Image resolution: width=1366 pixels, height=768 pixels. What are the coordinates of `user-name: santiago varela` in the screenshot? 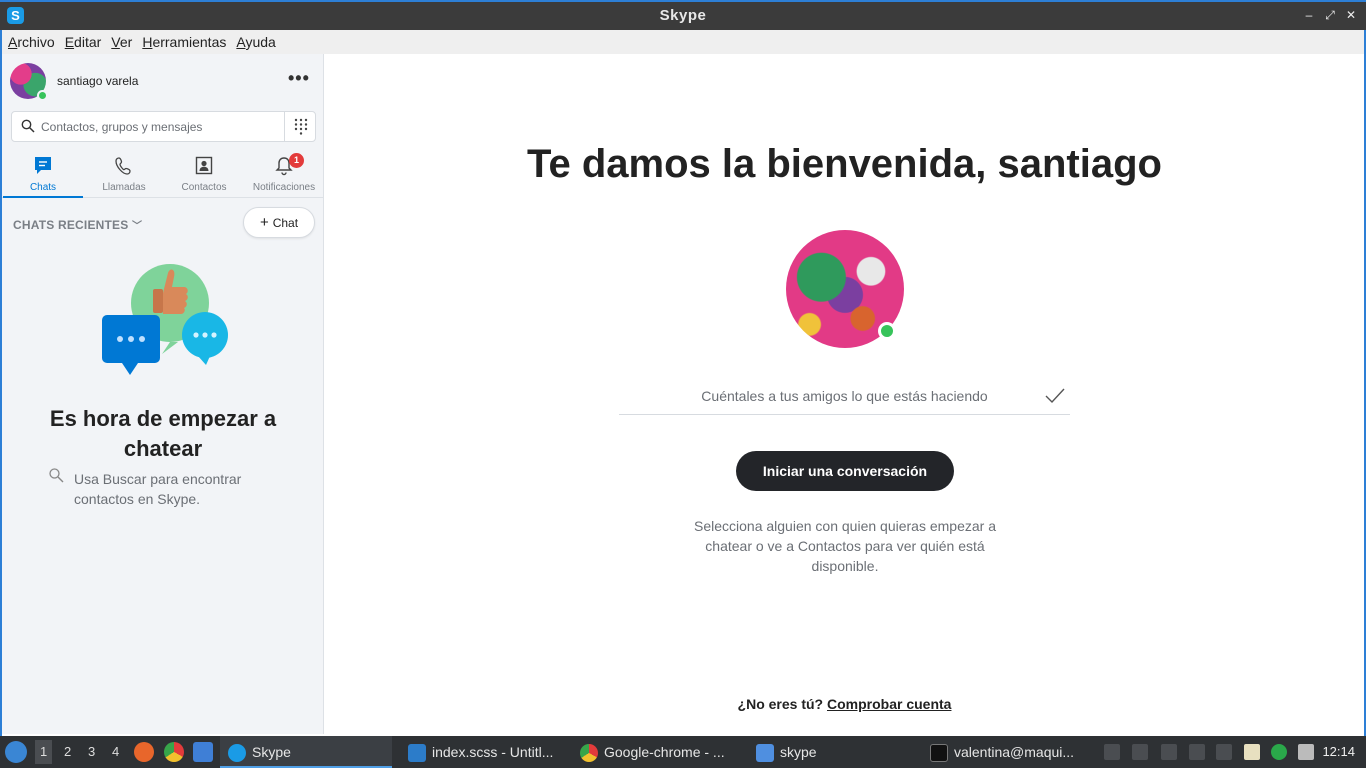 It's located at (97, 81).